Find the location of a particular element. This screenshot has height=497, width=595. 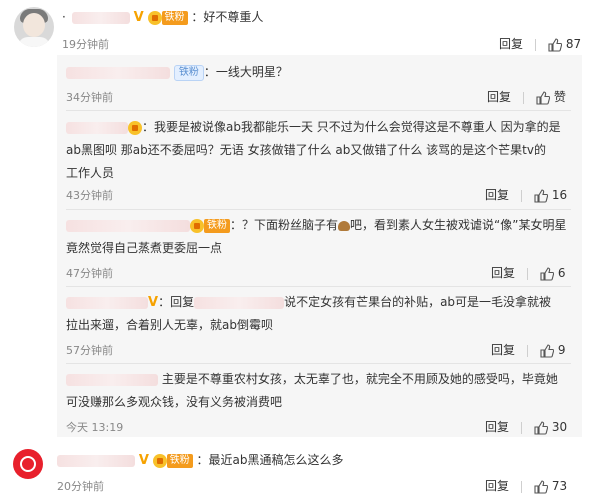

reply-time: 57分钟前 is located at coordinates (89, 350).